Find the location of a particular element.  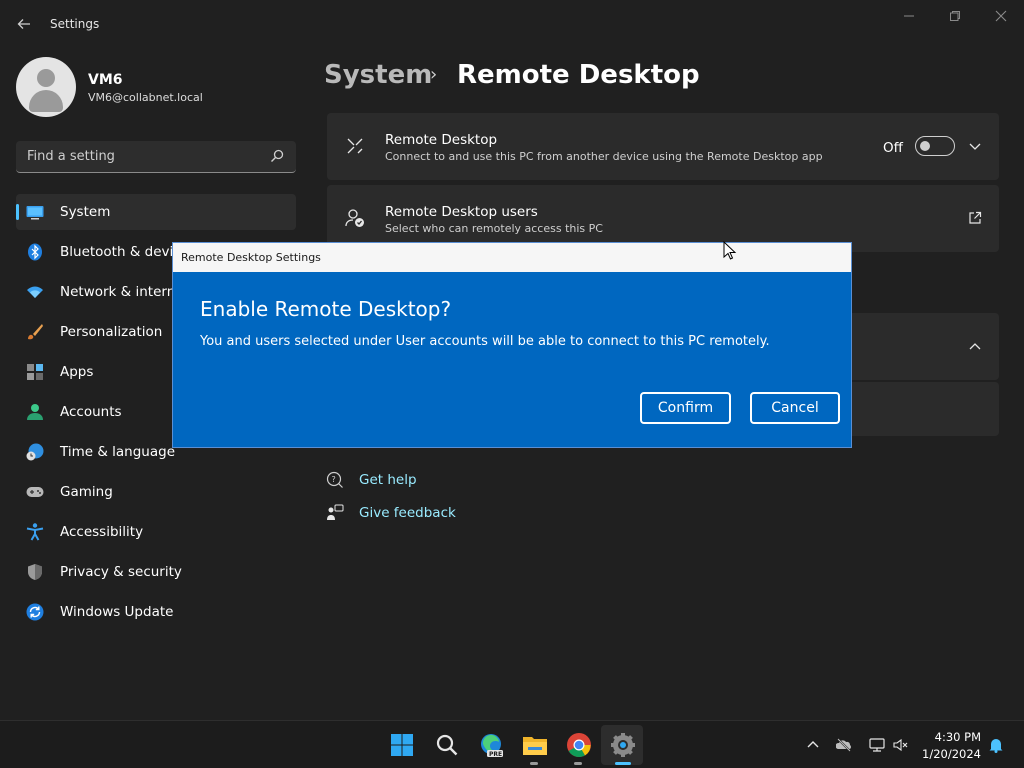

sidebar-item-privacy-security: Privacy & security is located at coordinates (156, 572).